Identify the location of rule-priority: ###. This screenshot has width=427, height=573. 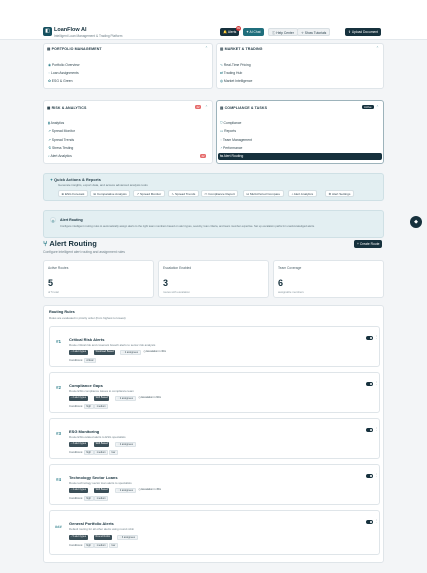
(58, 526).